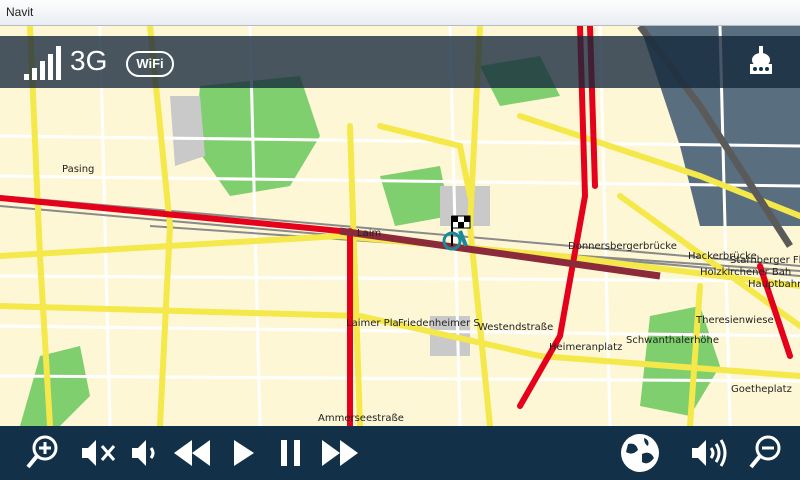  Describe the element at coordinates (761, 389) in the screenshot. I see `map-label-goetheplatz: Goetheplatz` at that location.